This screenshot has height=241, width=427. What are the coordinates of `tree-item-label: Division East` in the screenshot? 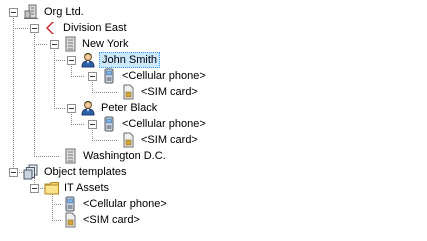 It's located at (95, 28).